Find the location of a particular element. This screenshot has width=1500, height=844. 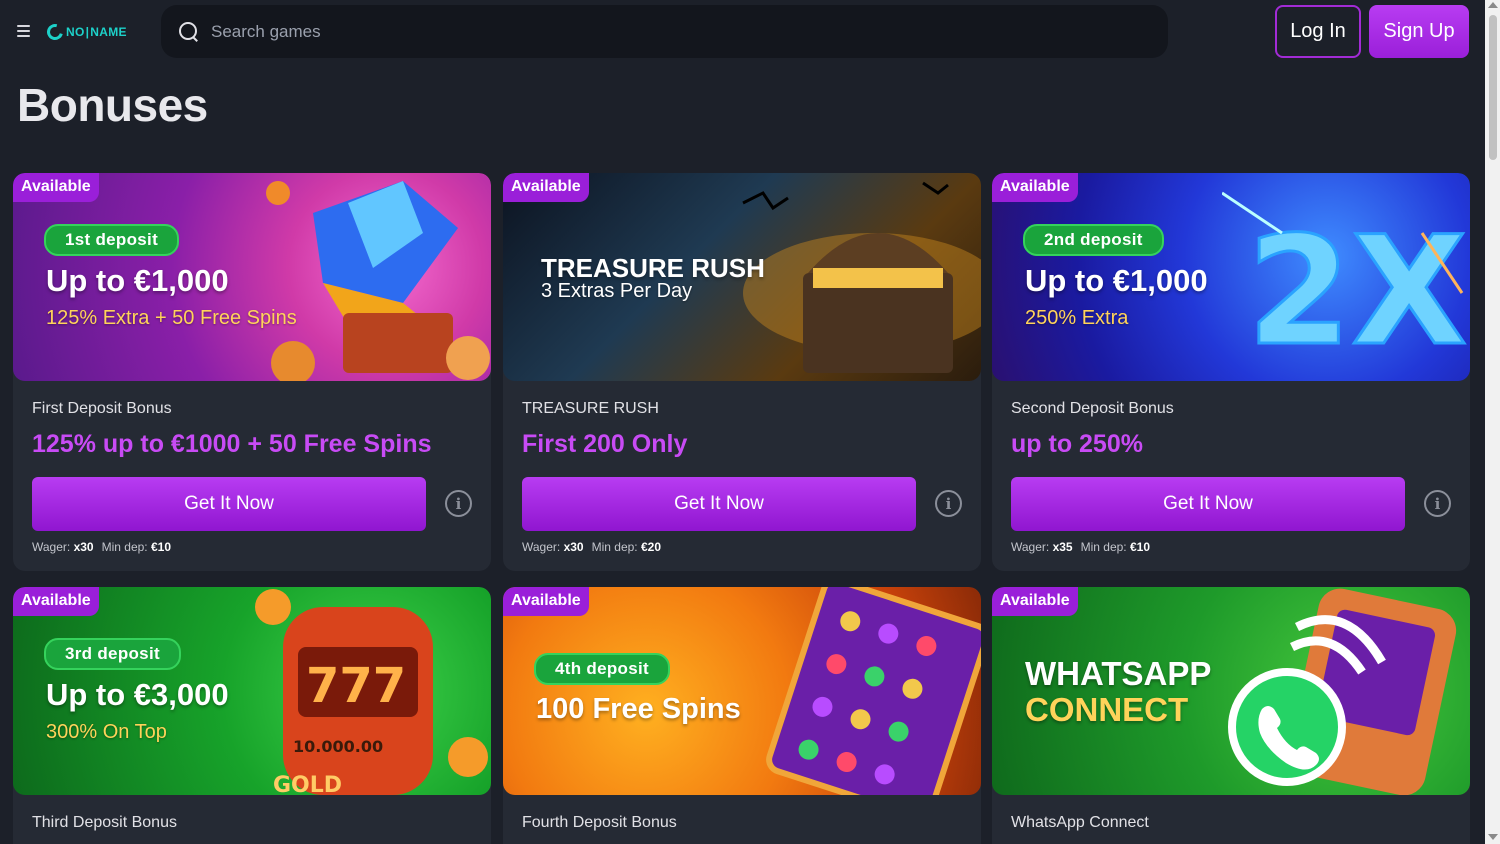

banner-subline: 125% Extra + 50 Free Spins is located at coordinates (171, 318).